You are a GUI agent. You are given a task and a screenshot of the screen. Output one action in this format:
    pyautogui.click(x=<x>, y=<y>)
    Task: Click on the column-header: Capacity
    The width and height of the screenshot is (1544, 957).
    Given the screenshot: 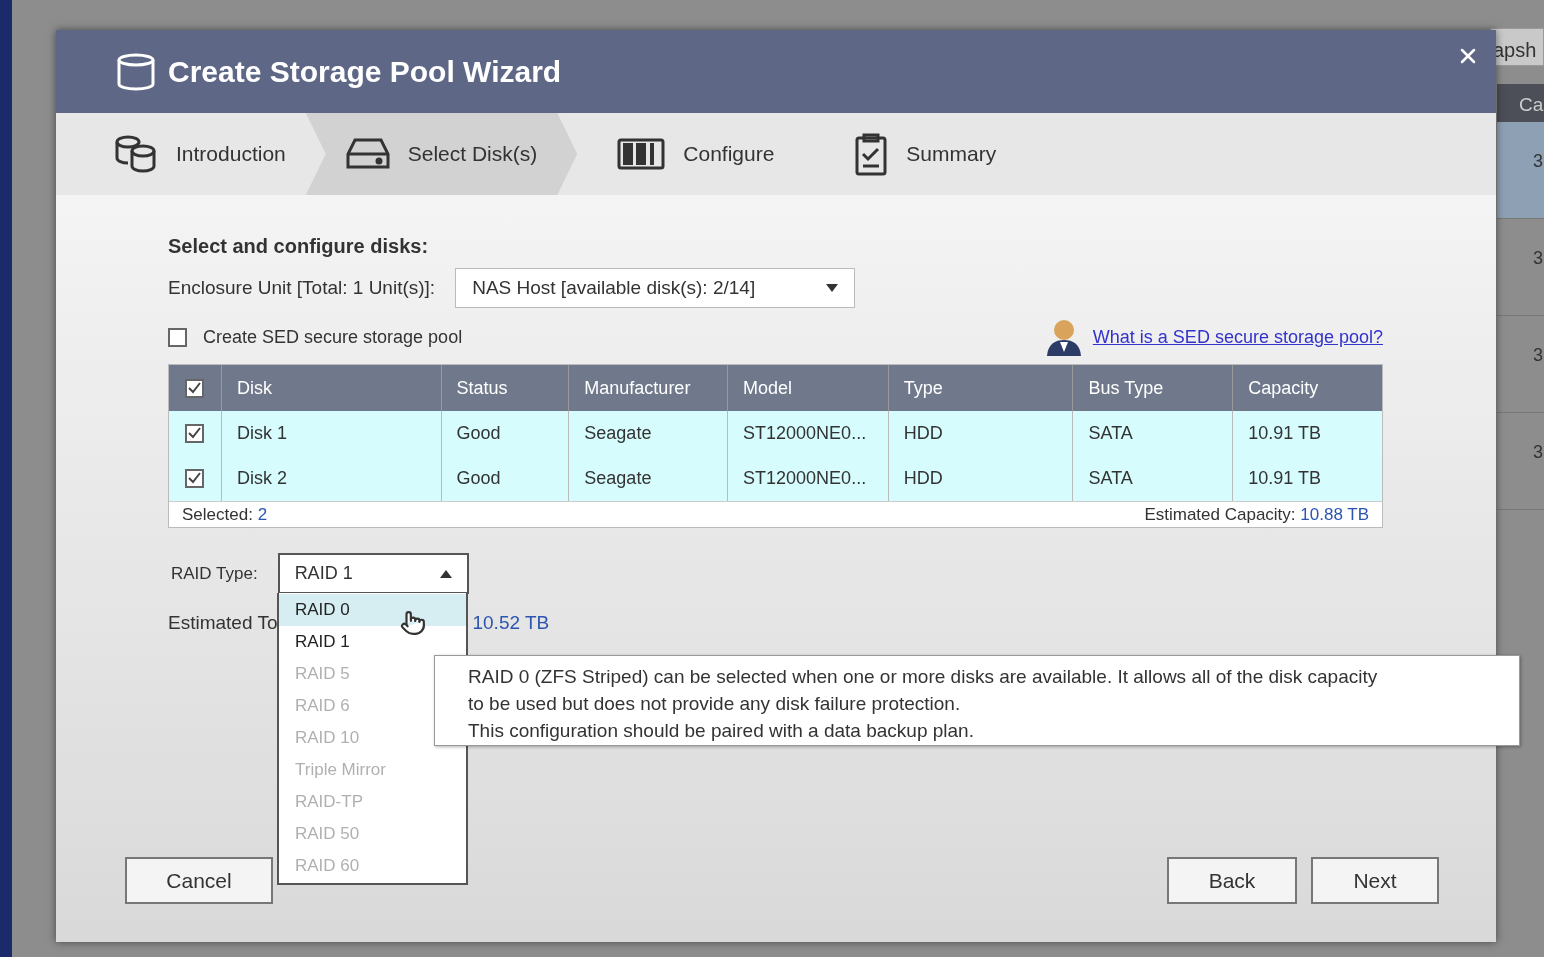 What is the action you would take?
    pyautogui.click(x=1283, y=388)
    